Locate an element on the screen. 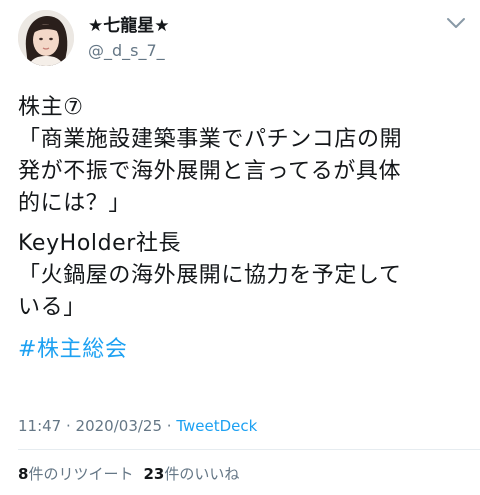 The width and height of the screenshot is (480, 495). tweet-line: いる」 is located at coordinates (52, 307).